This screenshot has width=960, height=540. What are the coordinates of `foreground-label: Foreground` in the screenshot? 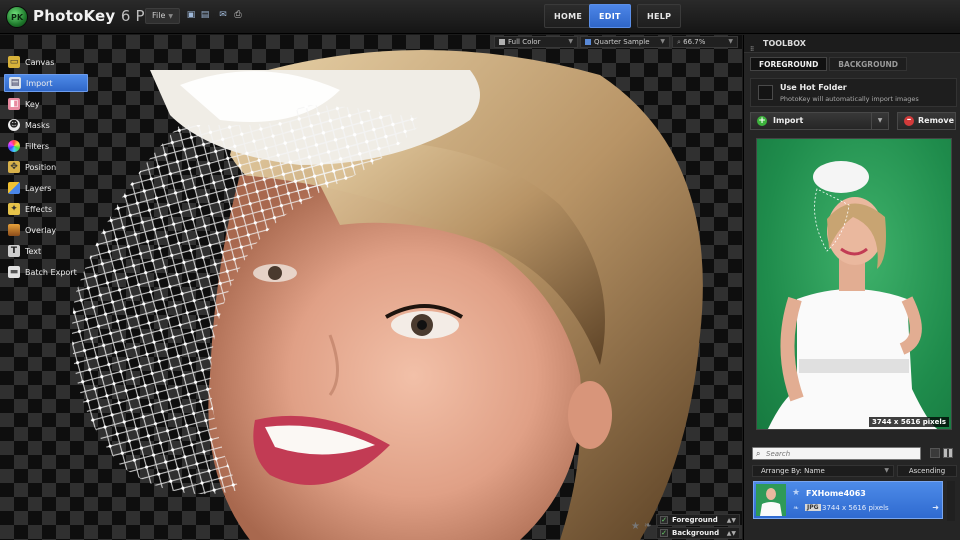 It's located at (695, 520).